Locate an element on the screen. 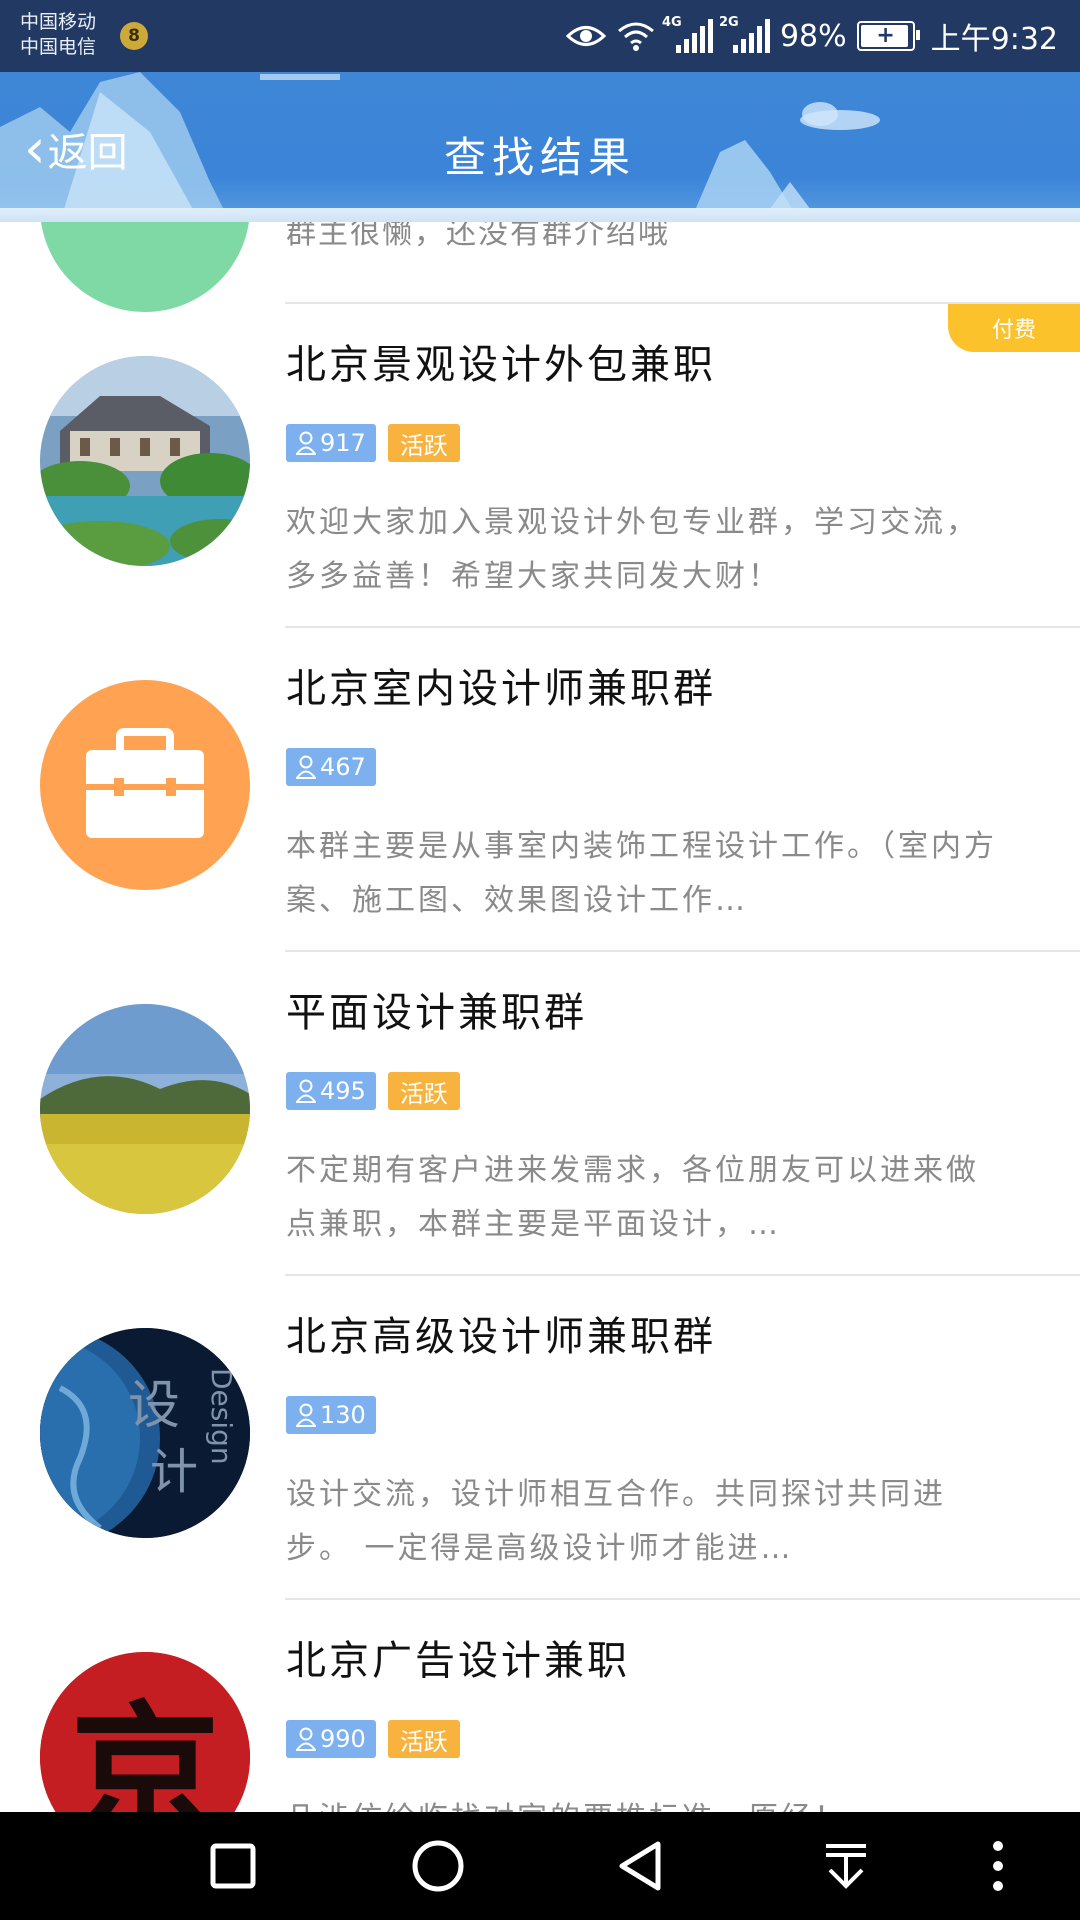 Image resolution: width=1080 pixels, height=1920 pixels. eye-icon is located at coordinates (585, 36).